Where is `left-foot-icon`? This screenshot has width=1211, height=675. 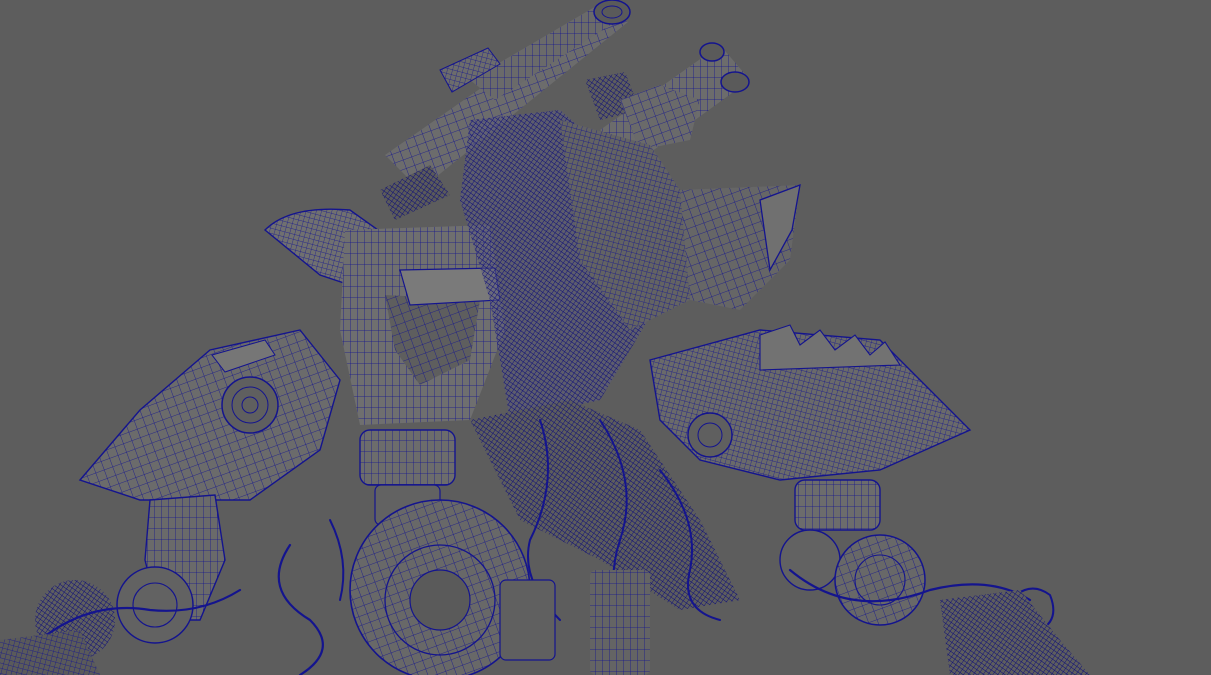 left-foot-icon is located at coordinates (121, 584).